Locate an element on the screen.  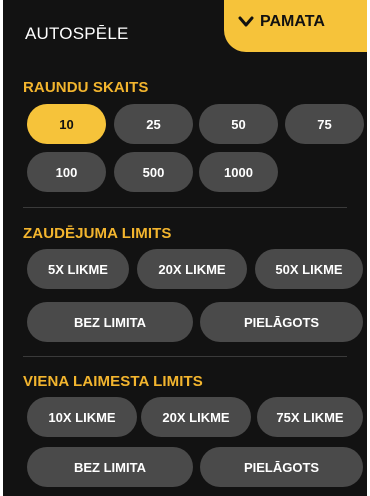
rounds-option-100: 100 is located at coordinates (66, 172).